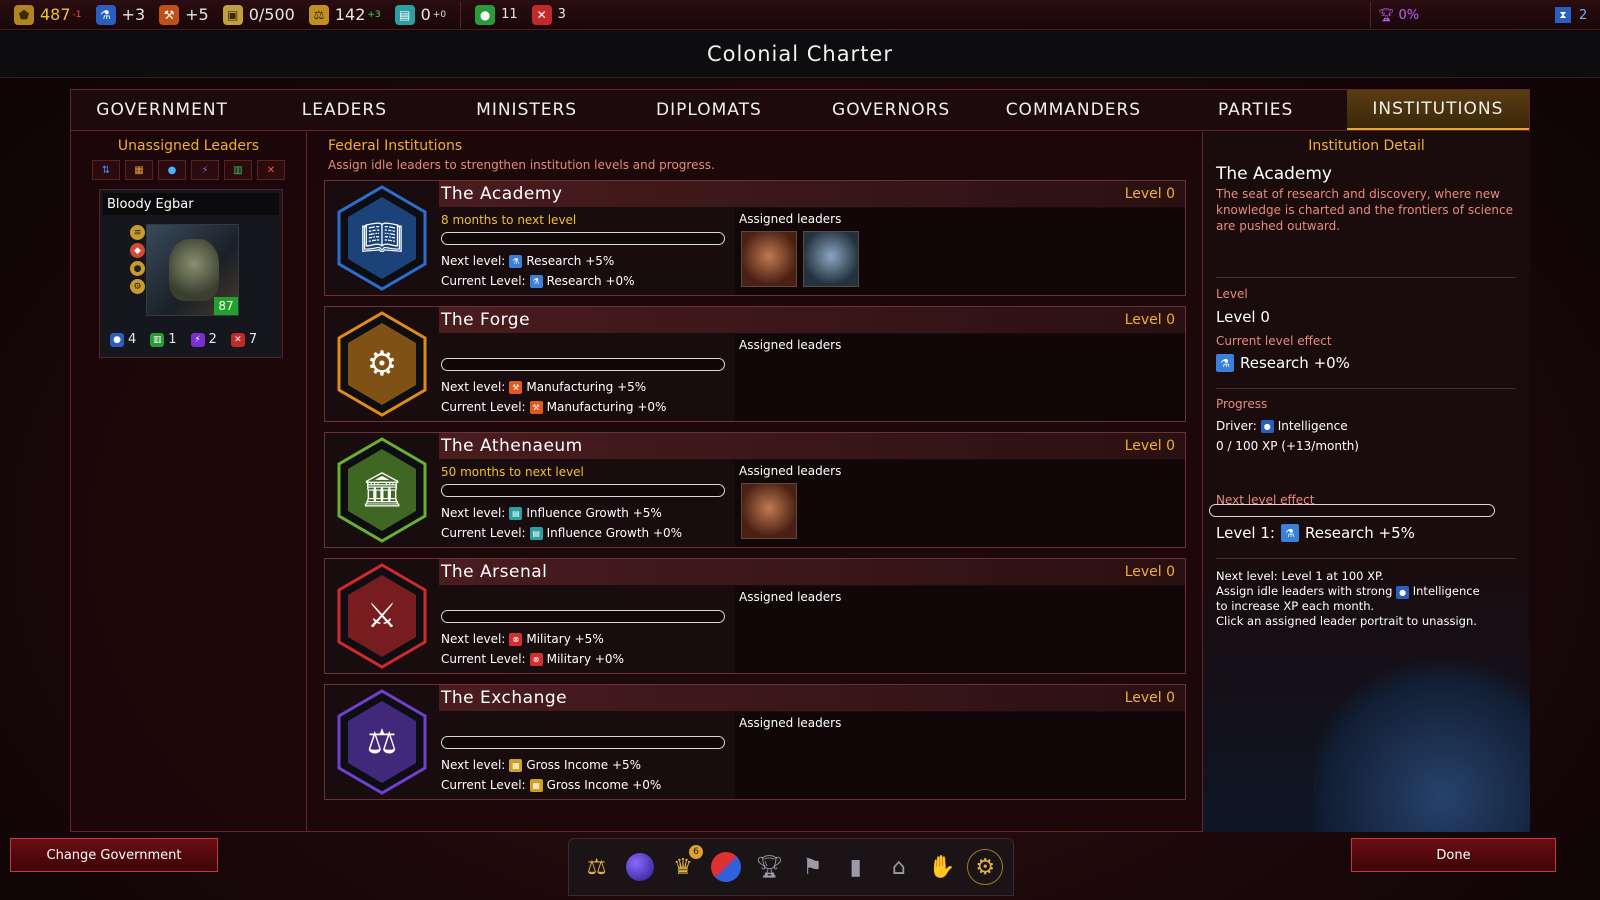 Image resolution: width=1600 pixels, height=900 pixels. What do you see at coordinates (1571, 15) in the screenshot?
I see `turn-counter: ⧗ 2` at bounding box center [1571, 15].